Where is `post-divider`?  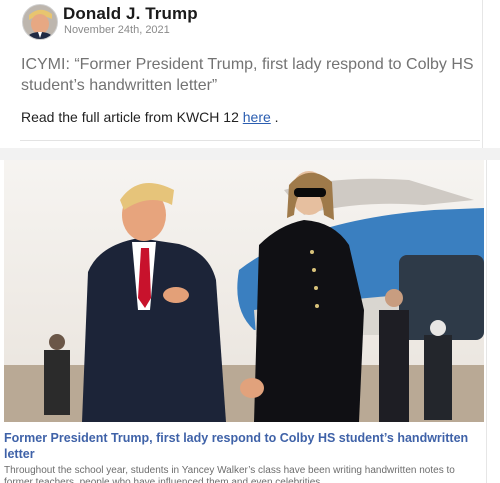
post-divider is located at coordinates (250, 140).